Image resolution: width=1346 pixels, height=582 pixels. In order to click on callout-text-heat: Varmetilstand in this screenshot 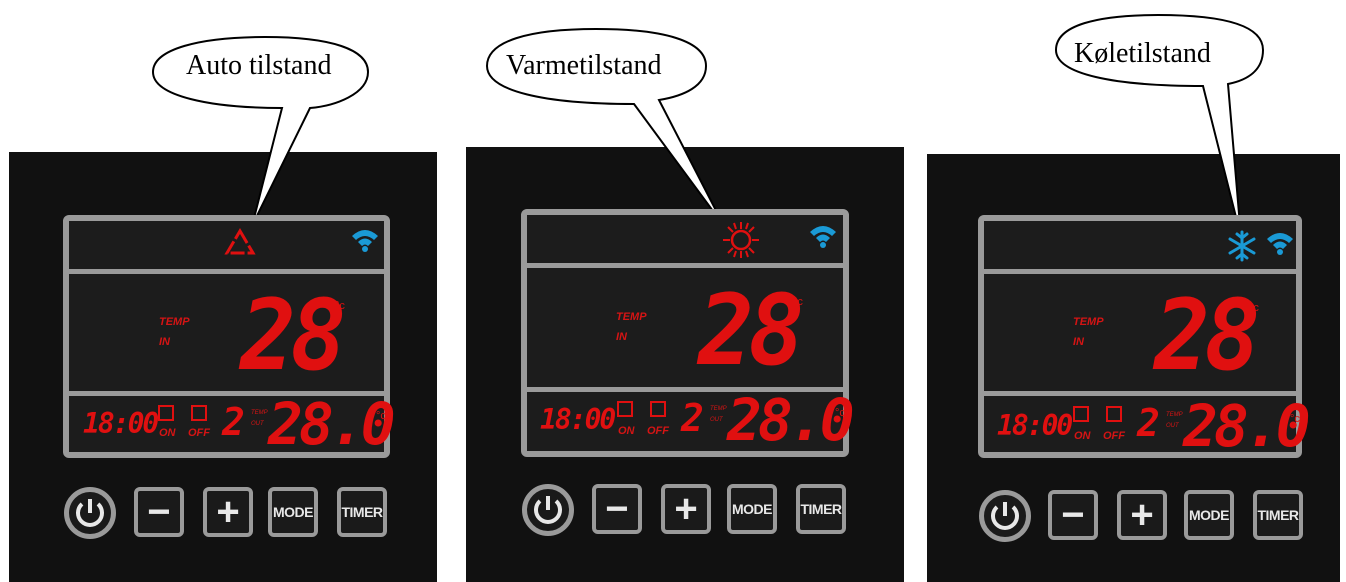, I will do `click(584, 65)`.